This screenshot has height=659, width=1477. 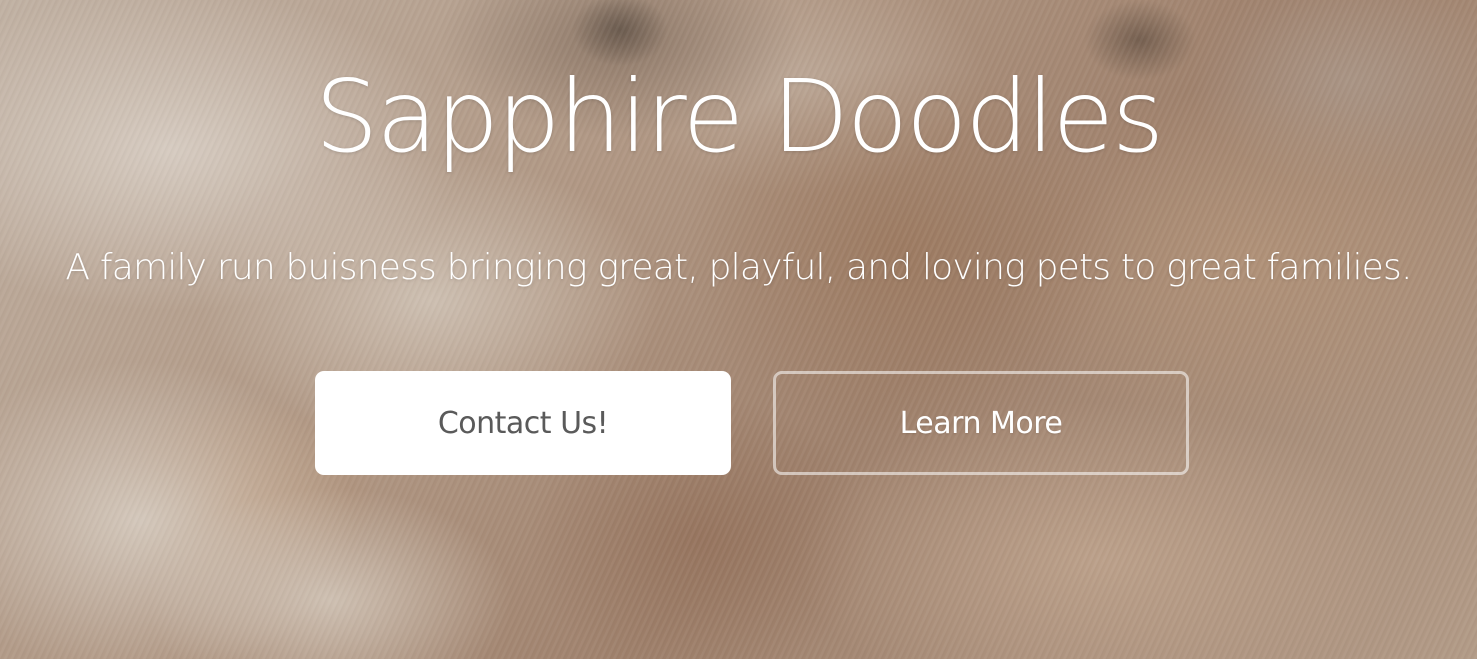 What do you see at coordinates (739, 116) in the screenshot?
I see `site-title: Sapphire Doodles` at bounding box center [739, 116].